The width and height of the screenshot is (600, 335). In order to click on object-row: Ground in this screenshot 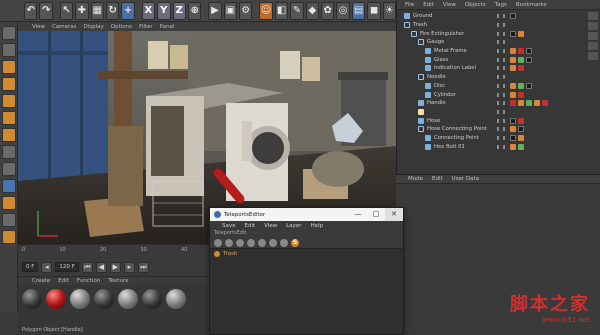, I will do `click(492, 16)`.